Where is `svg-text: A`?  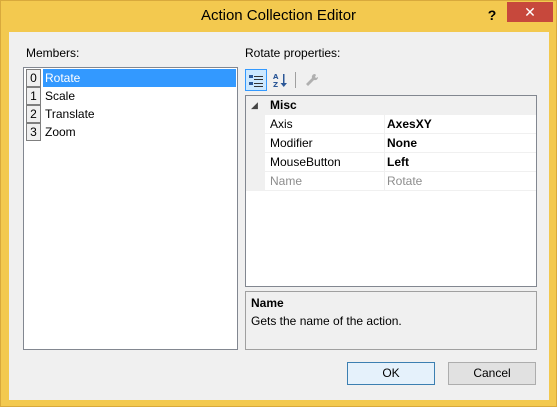 svg-text: A is located at coordinates (276, 77).